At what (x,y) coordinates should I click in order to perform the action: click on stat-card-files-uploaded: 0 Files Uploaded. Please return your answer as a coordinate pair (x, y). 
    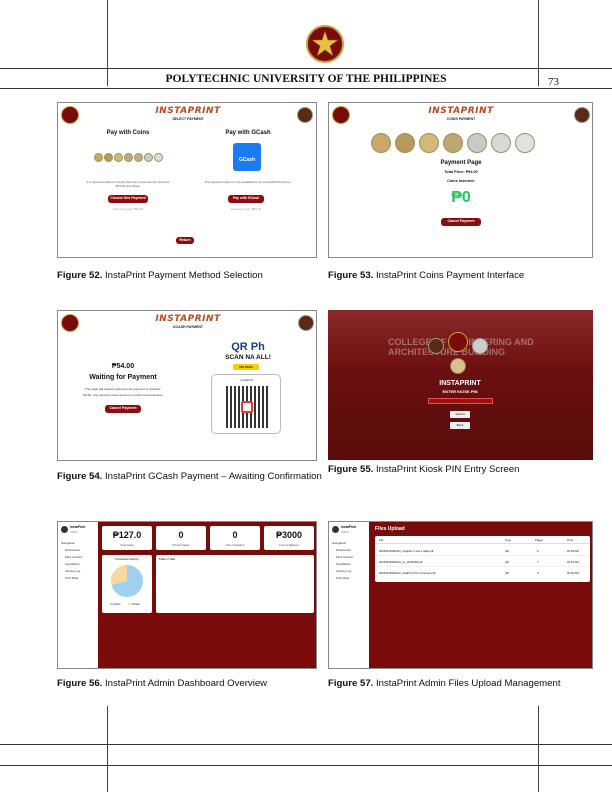
    Looking at the image, I should click on (235, 538).